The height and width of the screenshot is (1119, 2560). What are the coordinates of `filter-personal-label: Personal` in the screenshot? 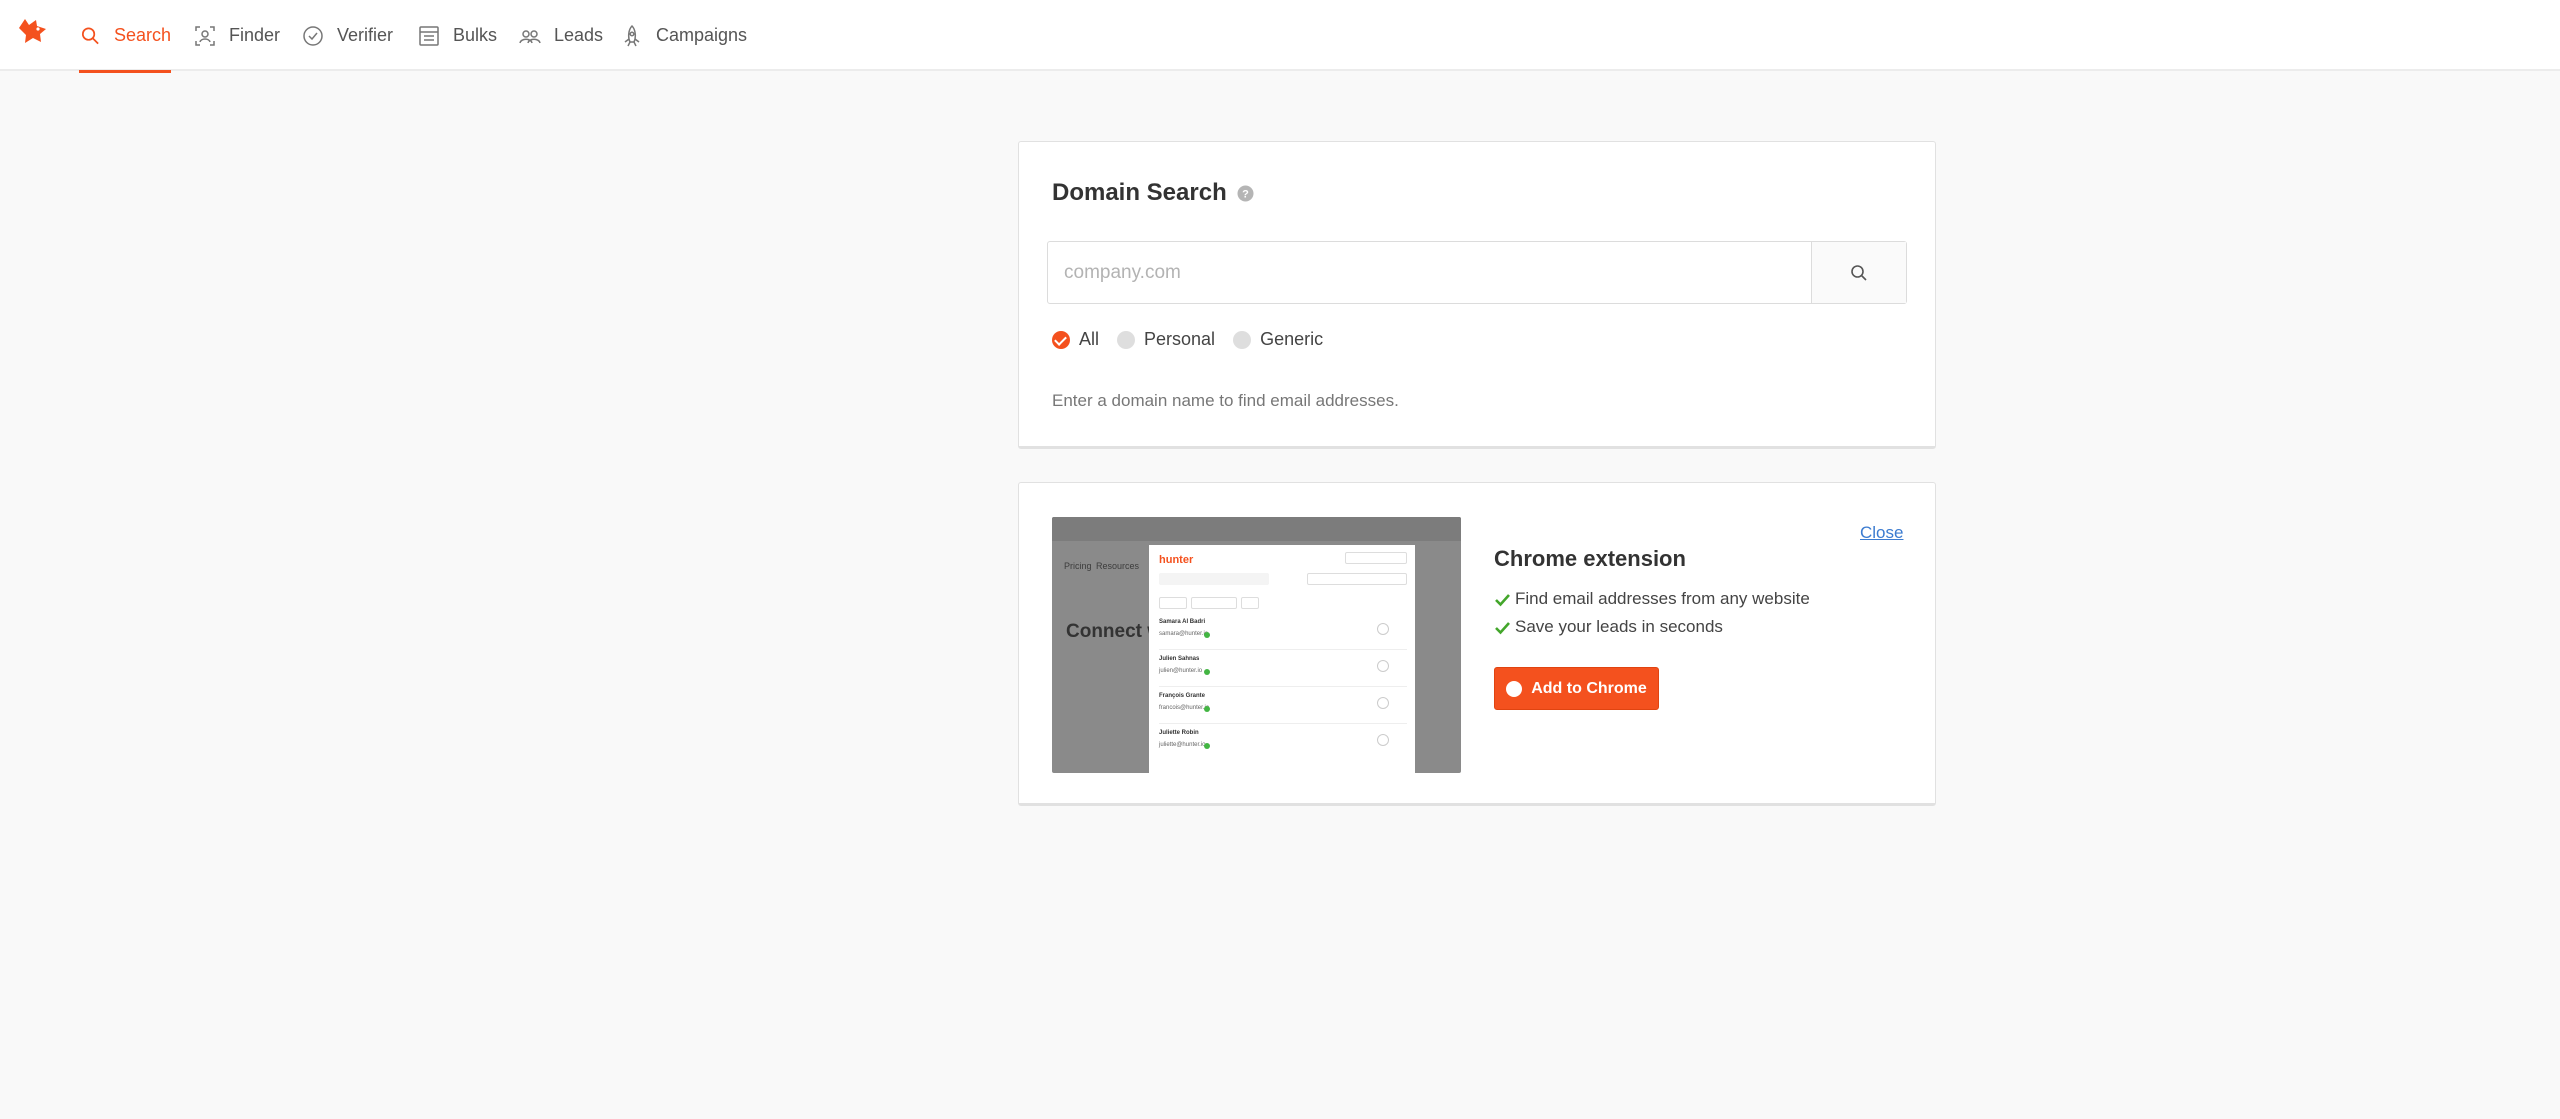 It's located at (1180, 339).